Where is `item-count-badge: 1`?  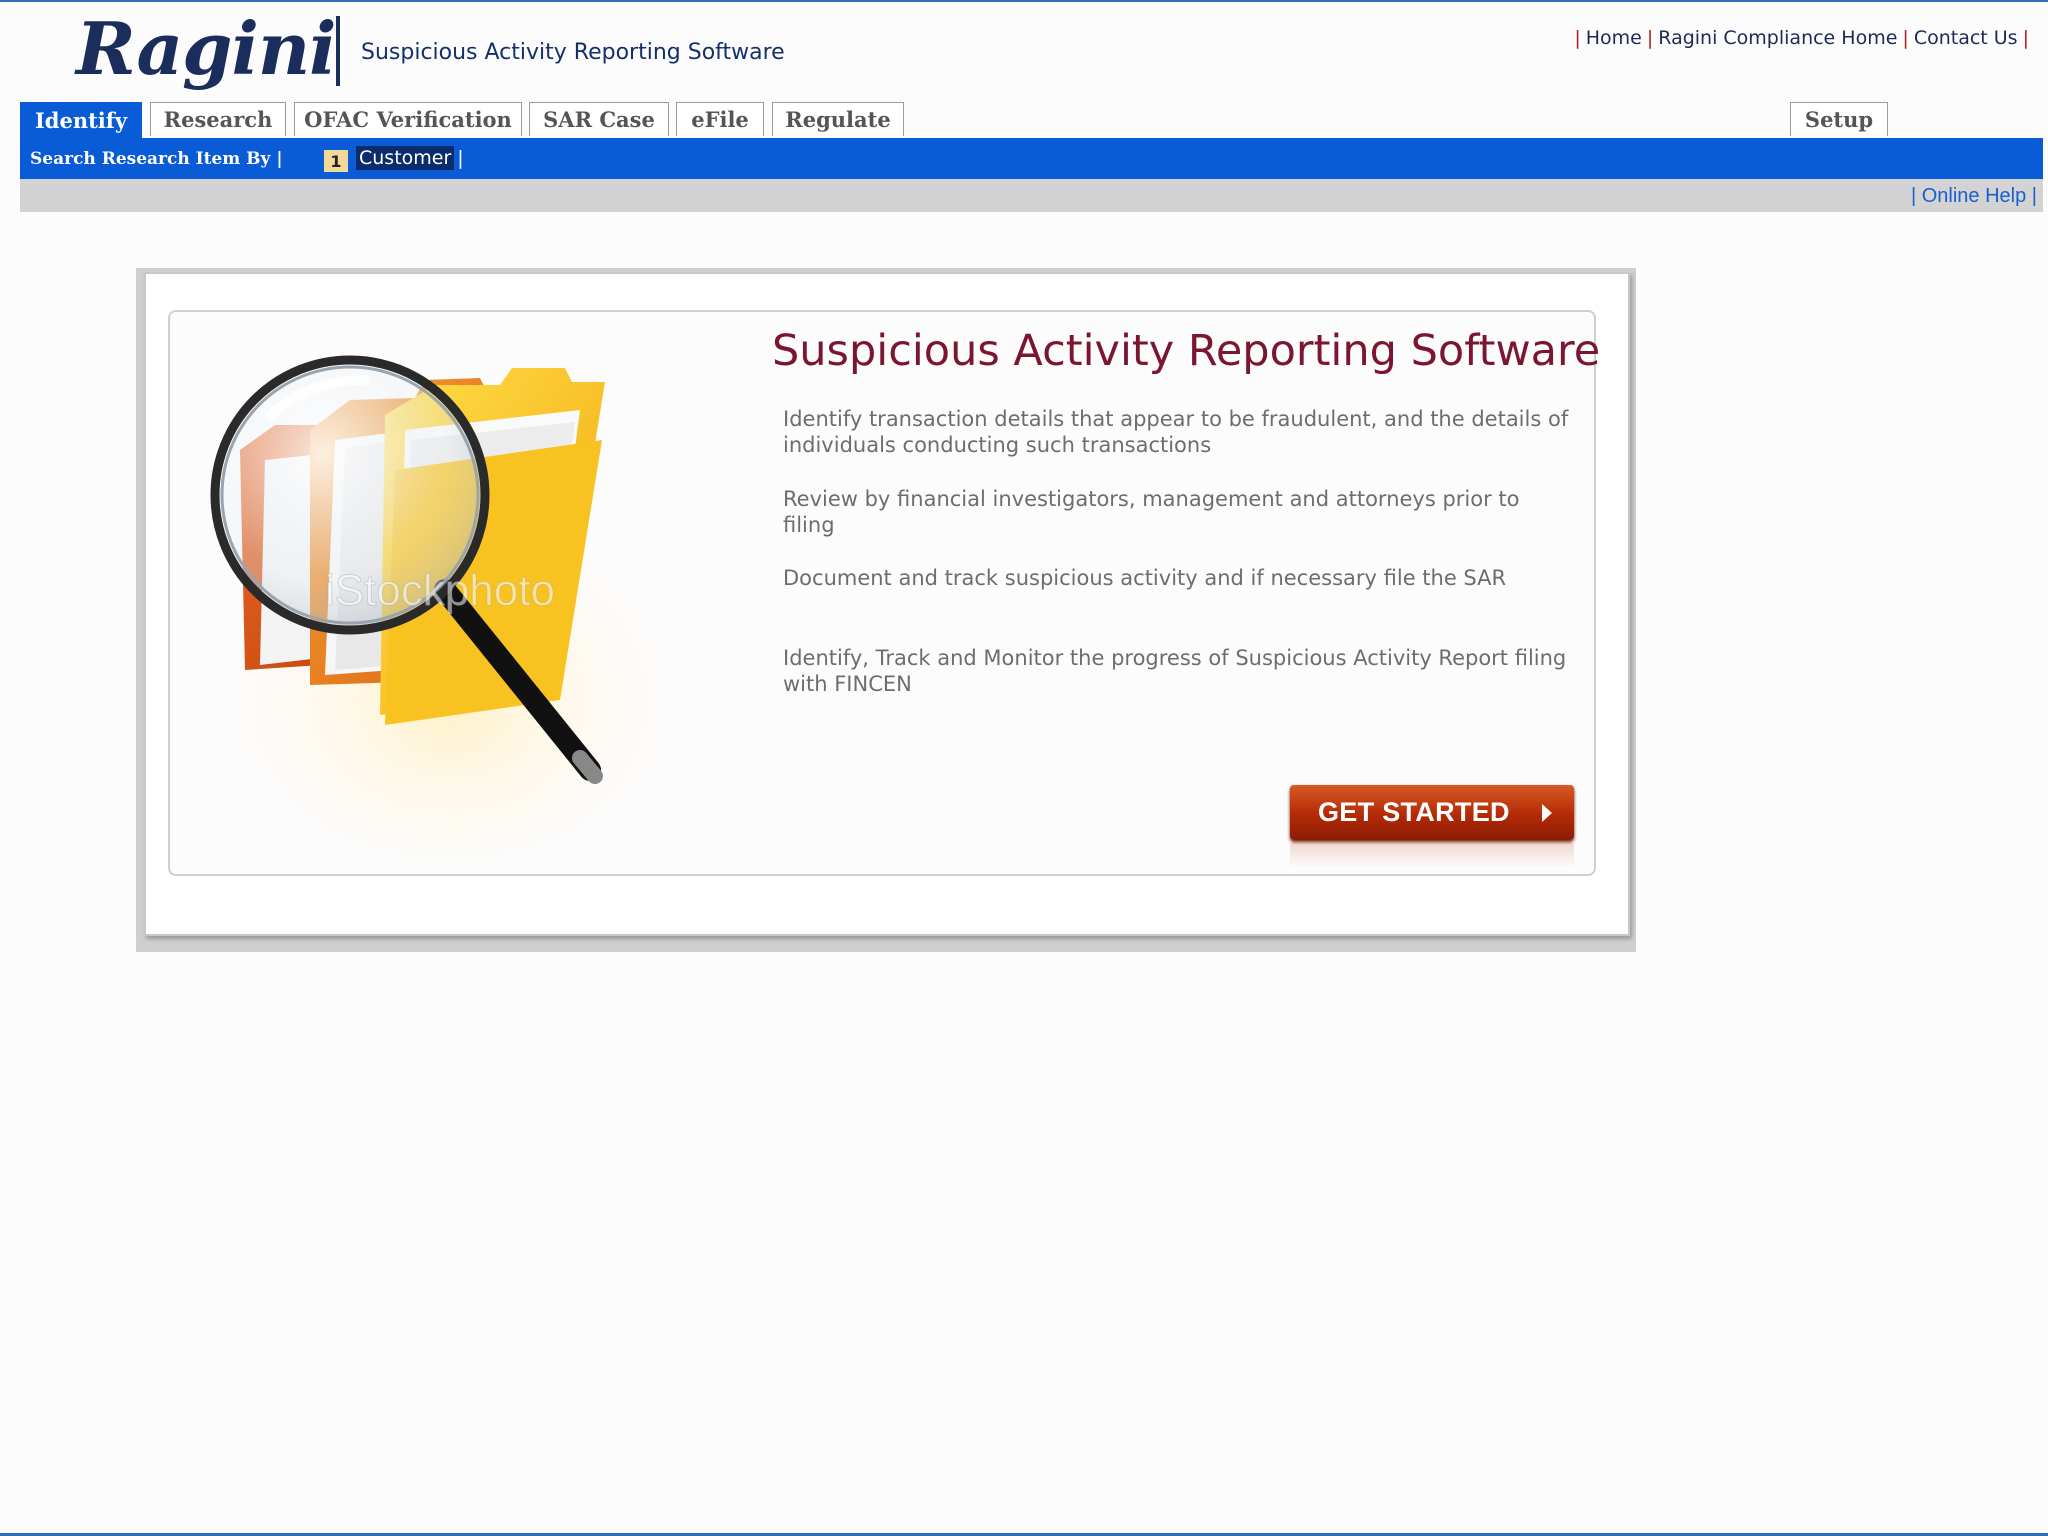
item-count-badge: 1 is located at coordinates (336, 161).